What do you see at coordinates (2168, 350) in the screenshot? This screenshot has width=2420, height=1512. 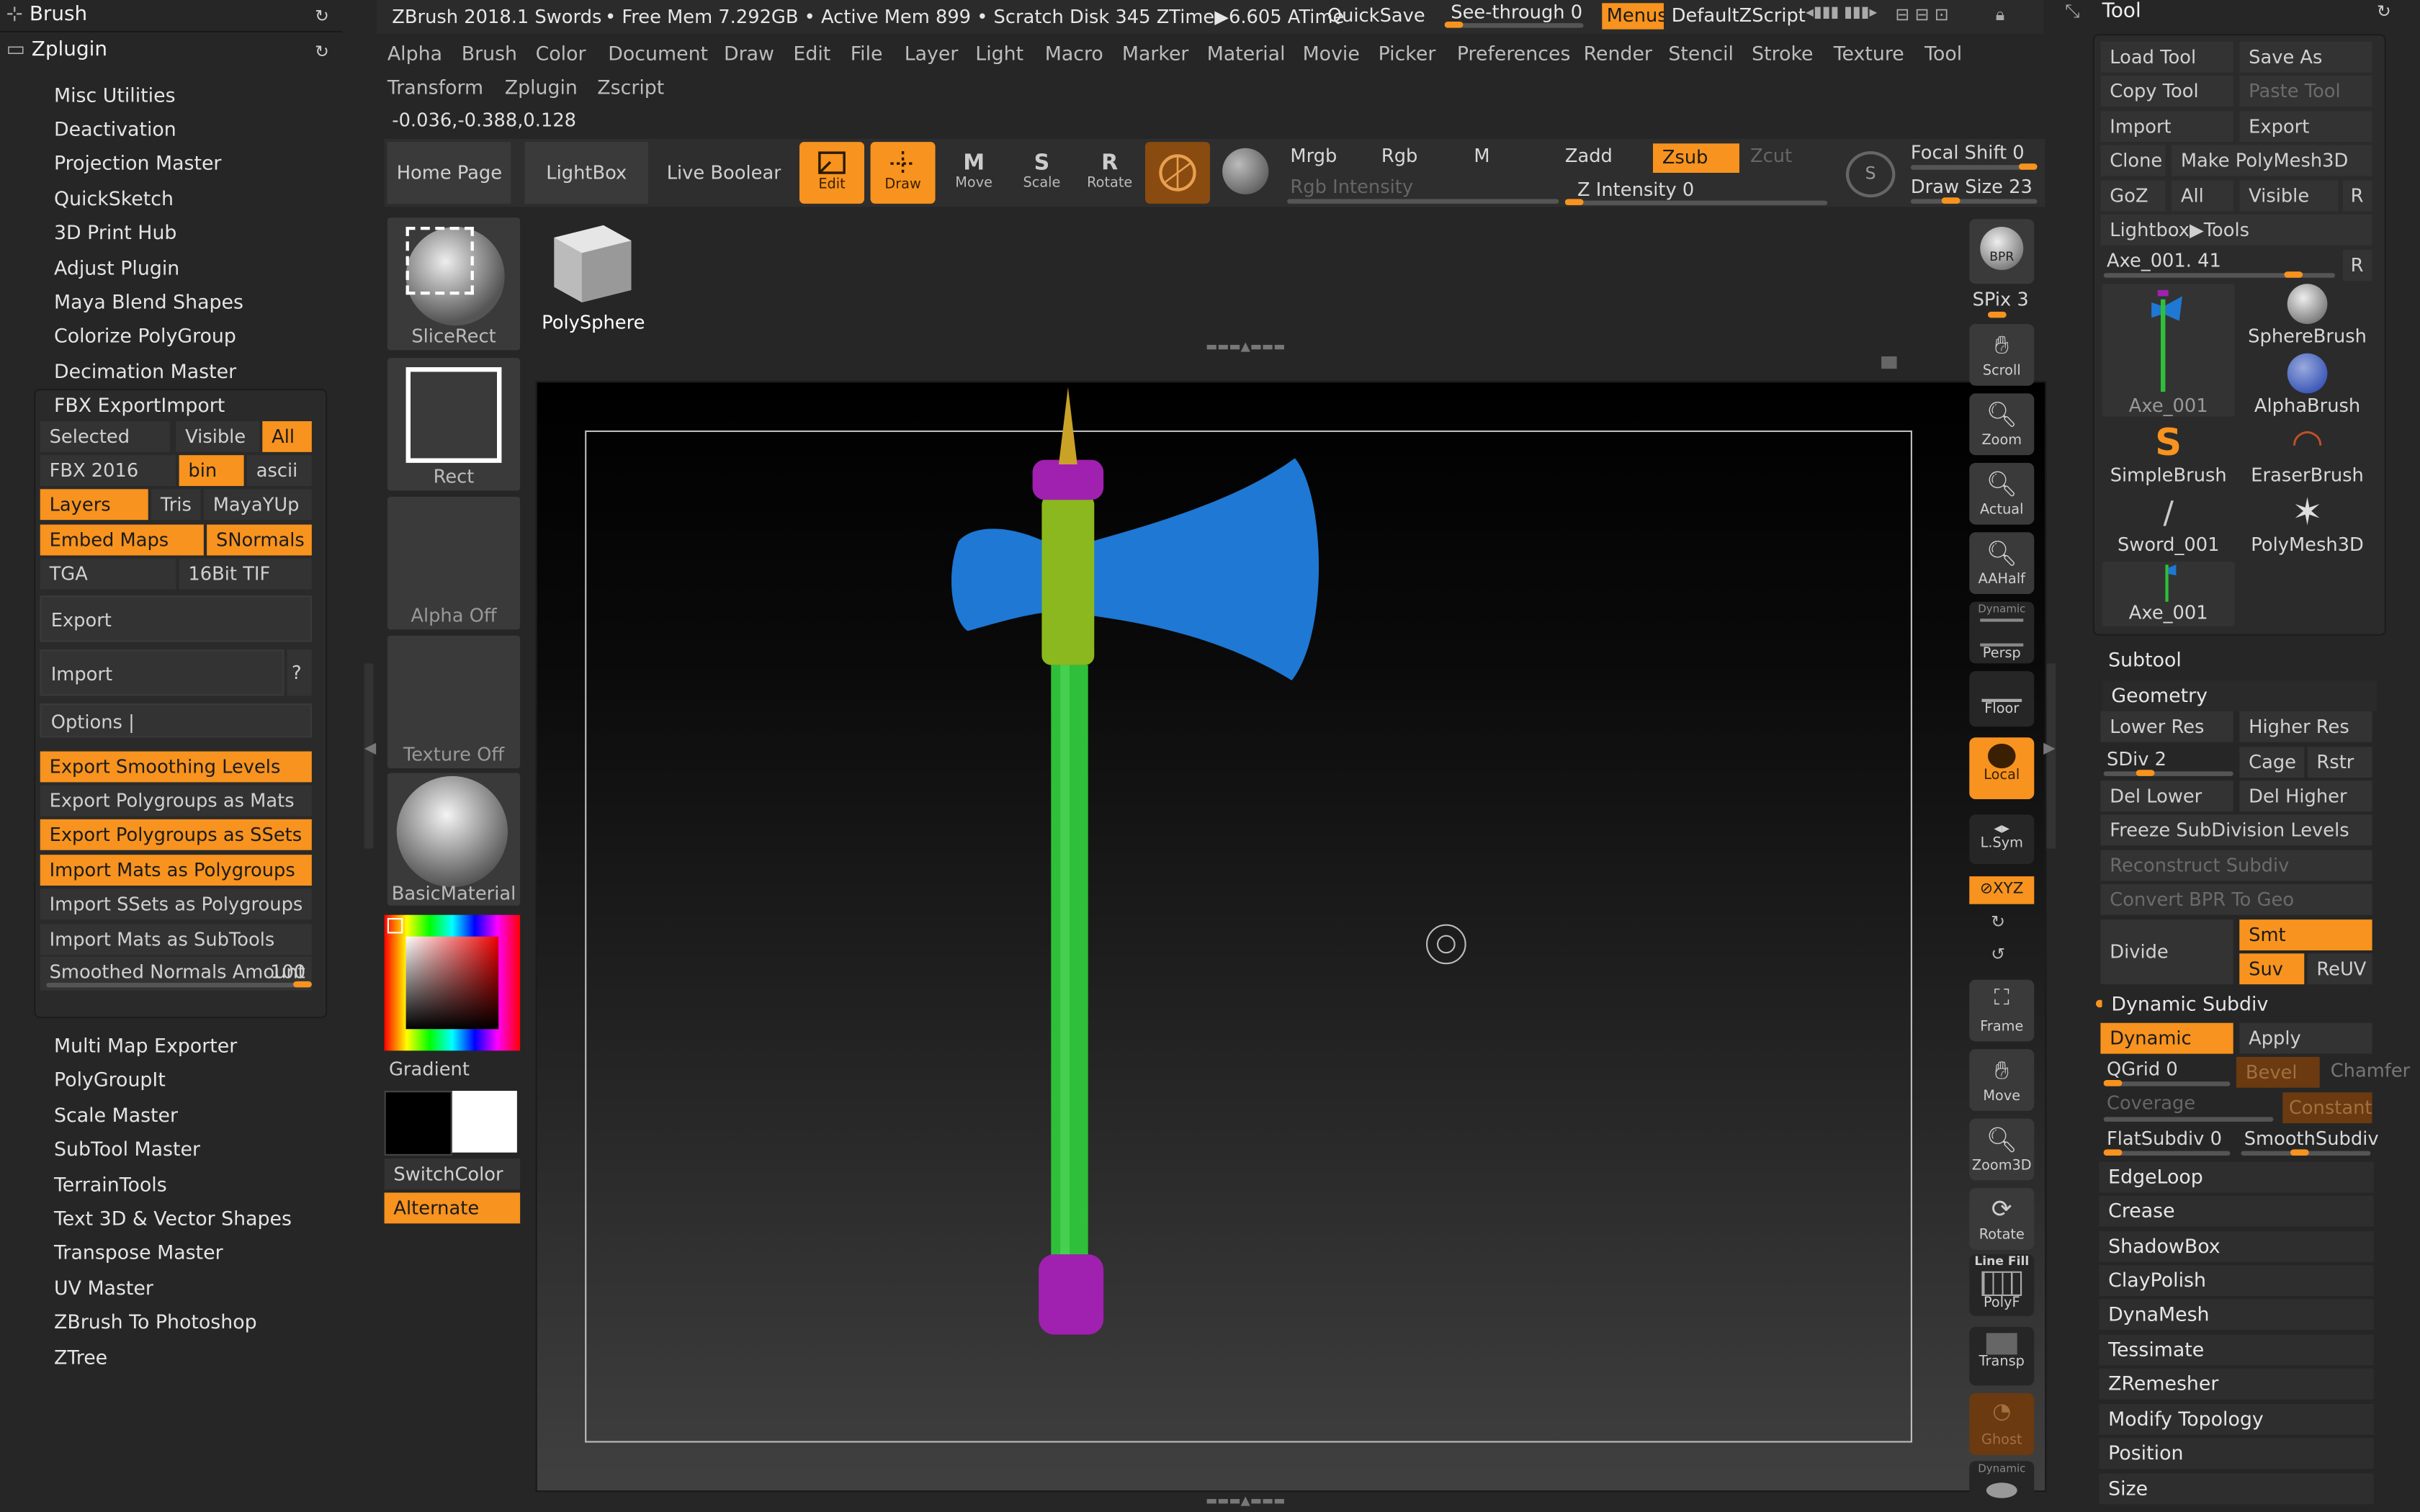 I see `tool-axe-current: Axe_001` at bounding box center [2168, 350].